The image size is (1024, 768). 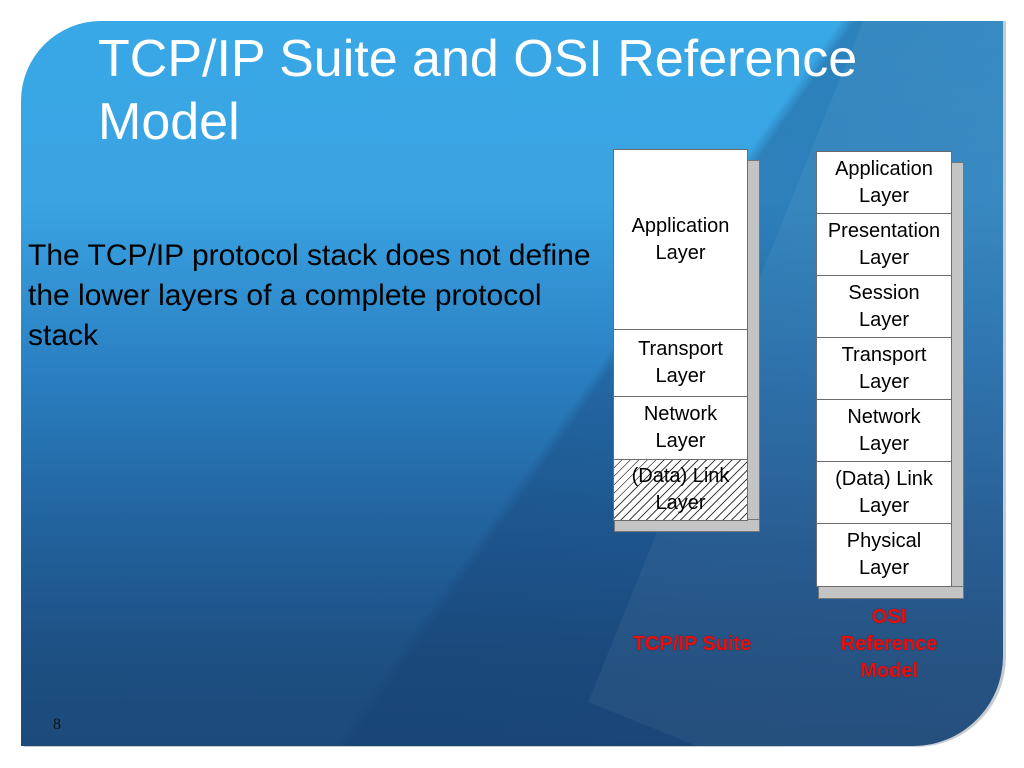 I want to click on osi-layer-session: Session Layer, so click(x=884, y=306).